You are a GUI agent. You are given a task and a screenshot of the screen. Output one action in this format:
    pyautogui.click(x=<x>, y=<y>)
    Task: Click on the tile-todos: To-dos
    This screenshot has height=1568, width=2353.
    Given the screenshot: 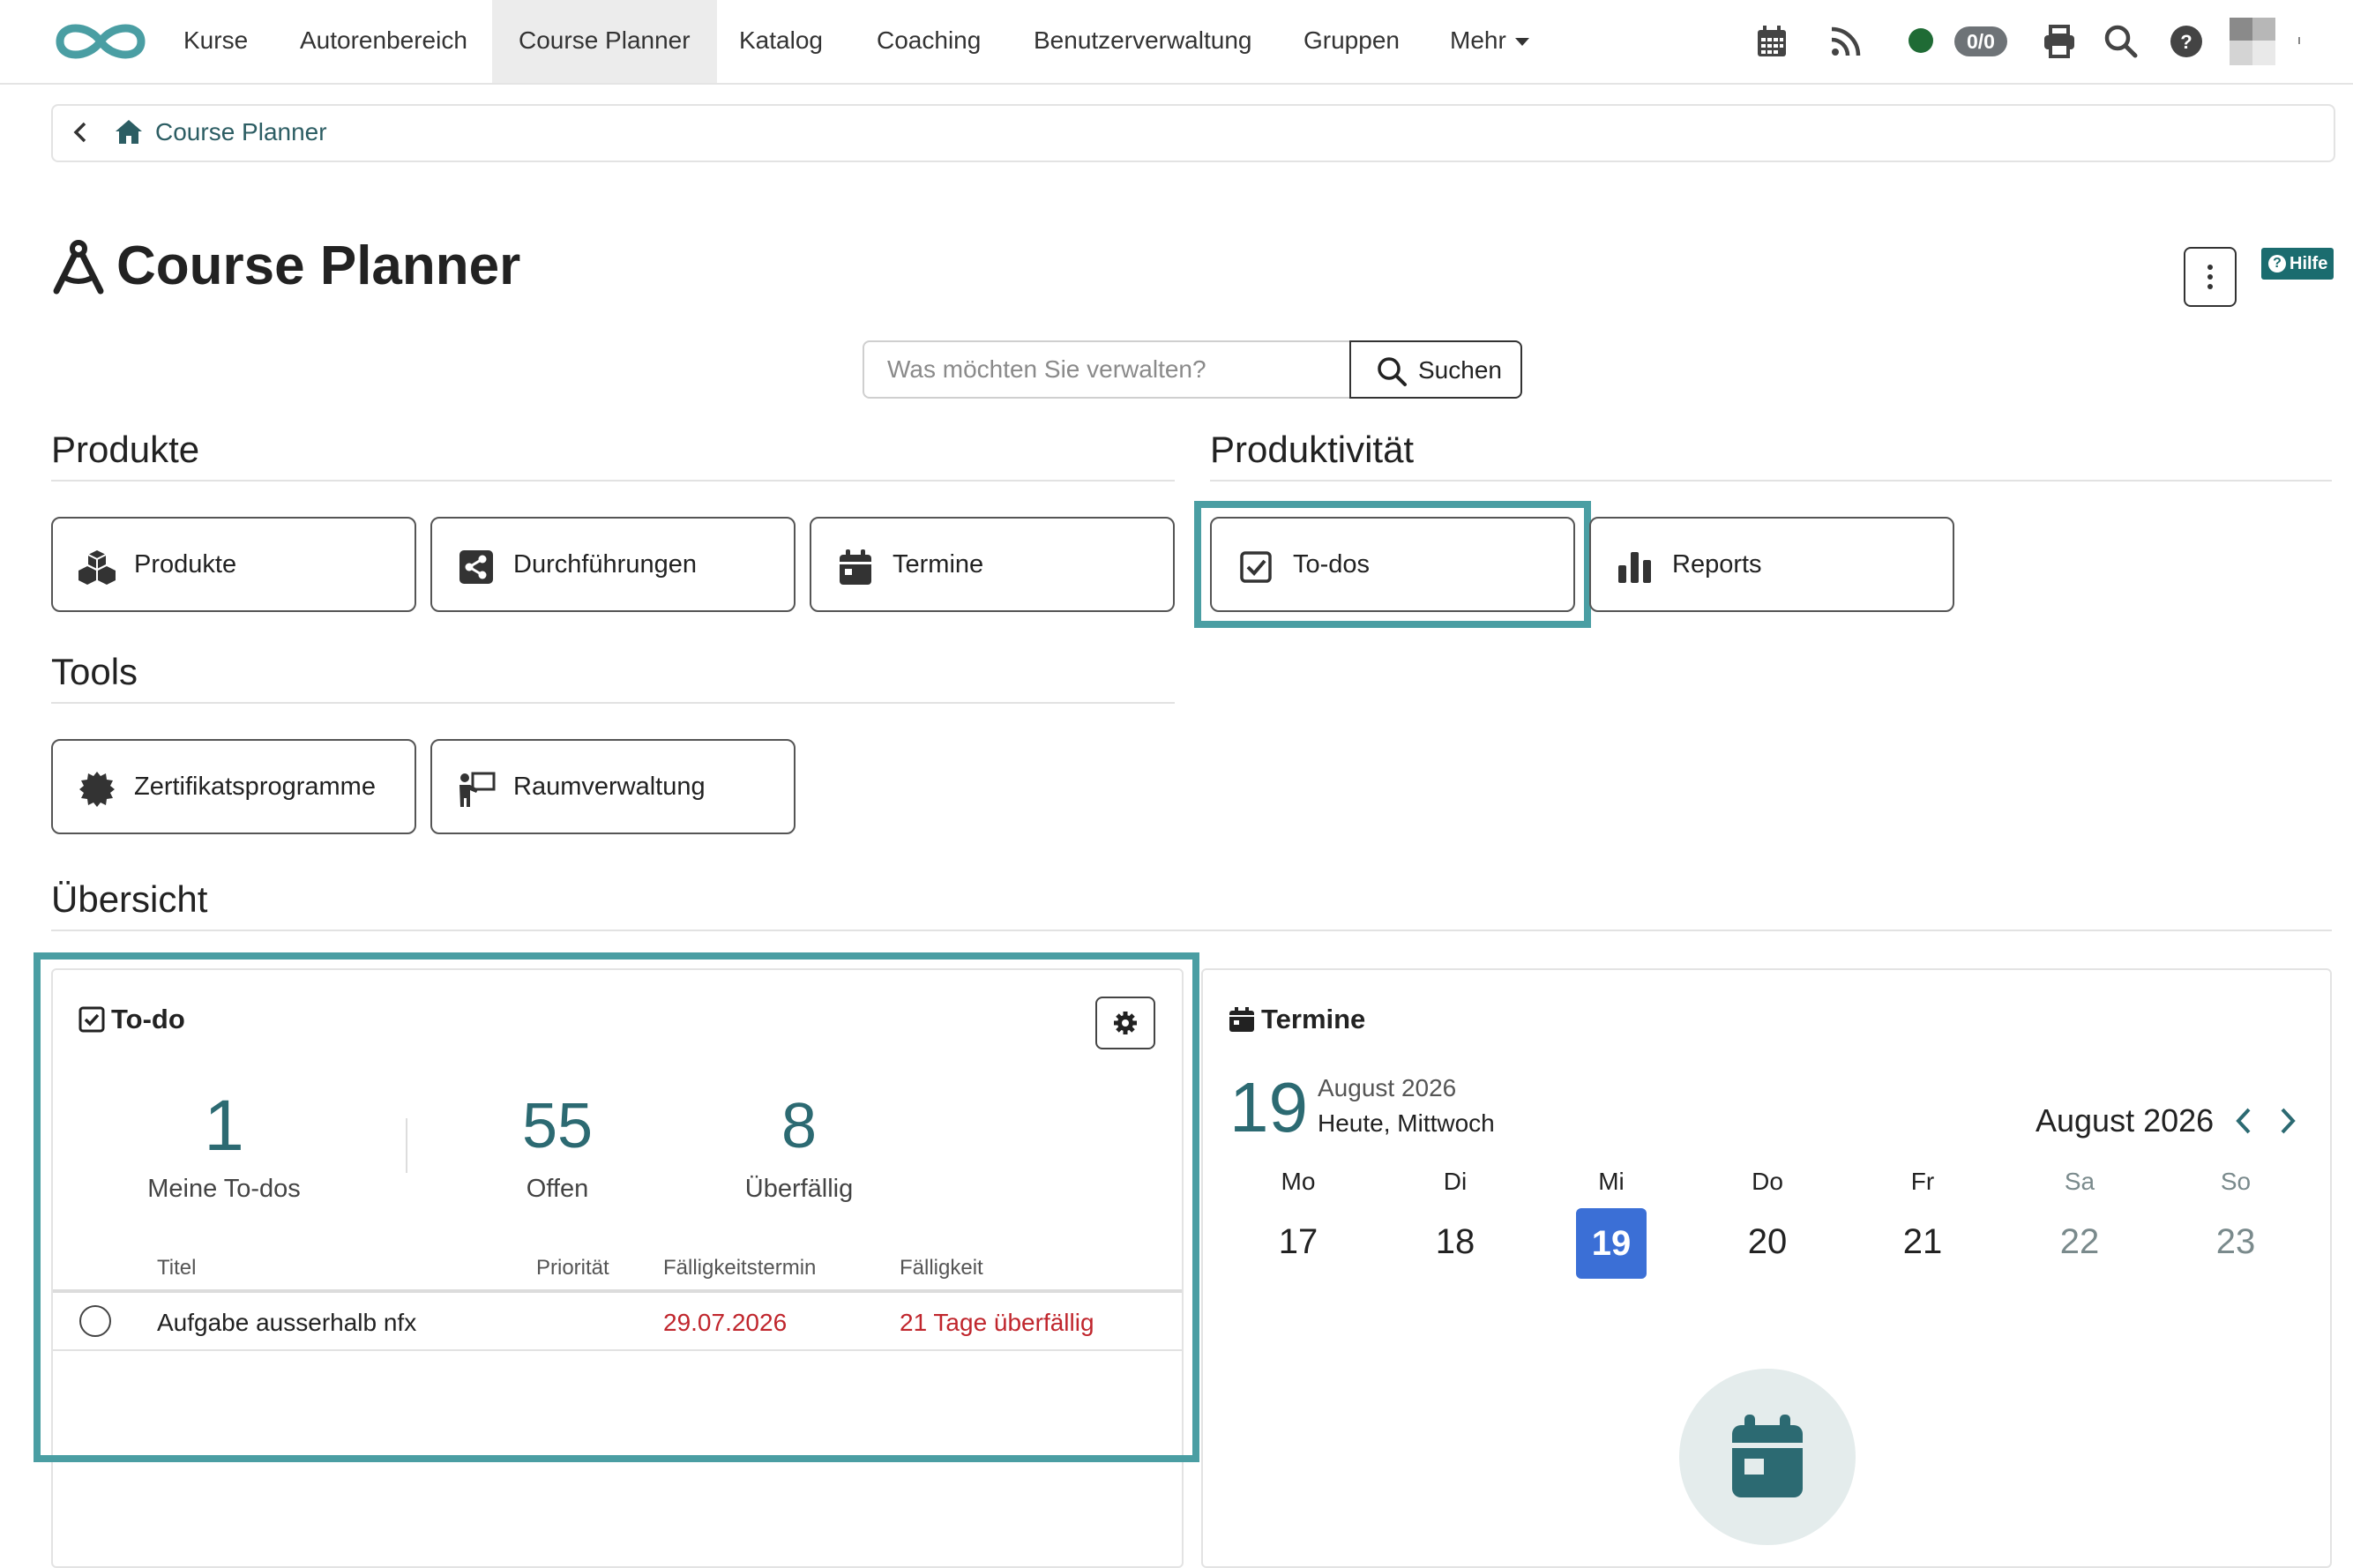 What is the action you would take?
    pyautogui.click(x=1392, y=564)
    